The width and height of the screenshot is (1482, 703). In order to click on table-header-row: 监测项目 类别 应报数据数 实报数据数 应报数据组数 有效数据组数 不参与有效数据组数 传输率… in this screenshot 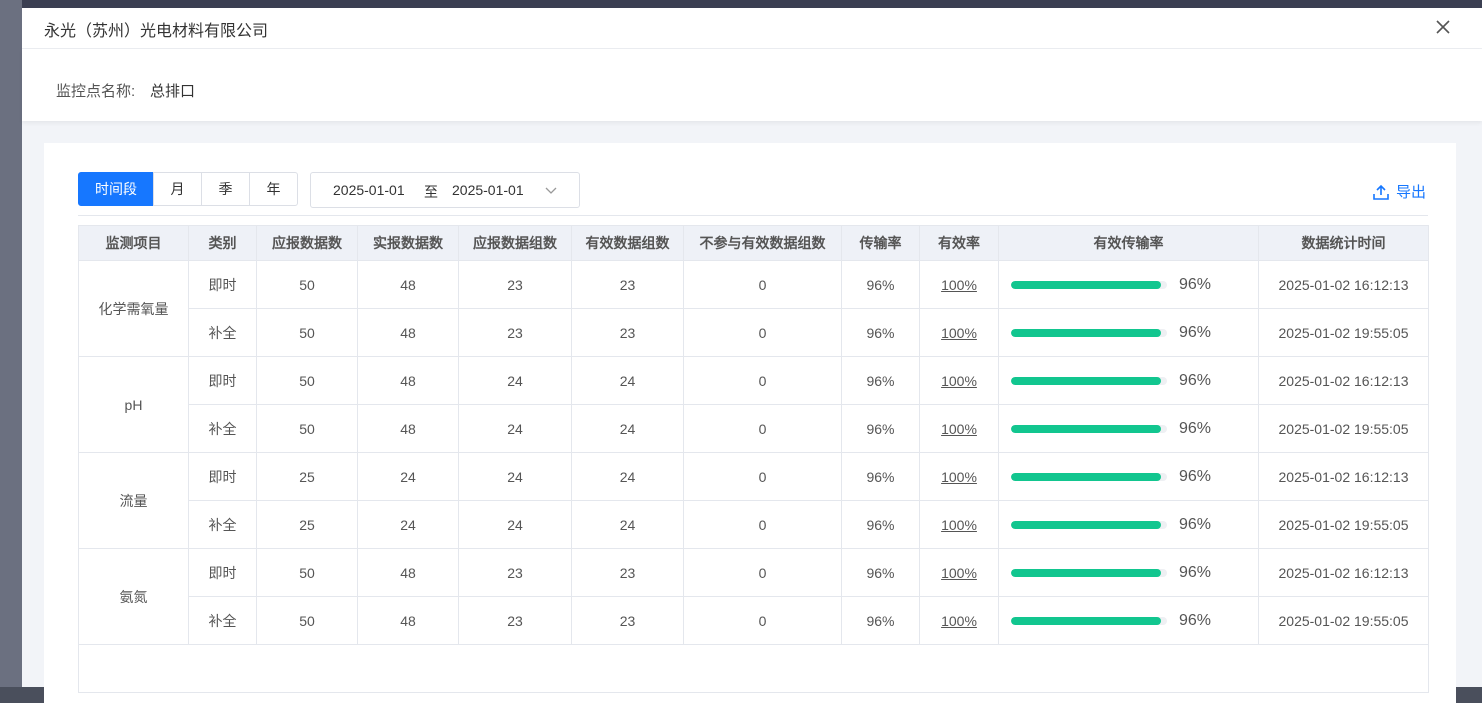, I will do `click(753, 243)`.